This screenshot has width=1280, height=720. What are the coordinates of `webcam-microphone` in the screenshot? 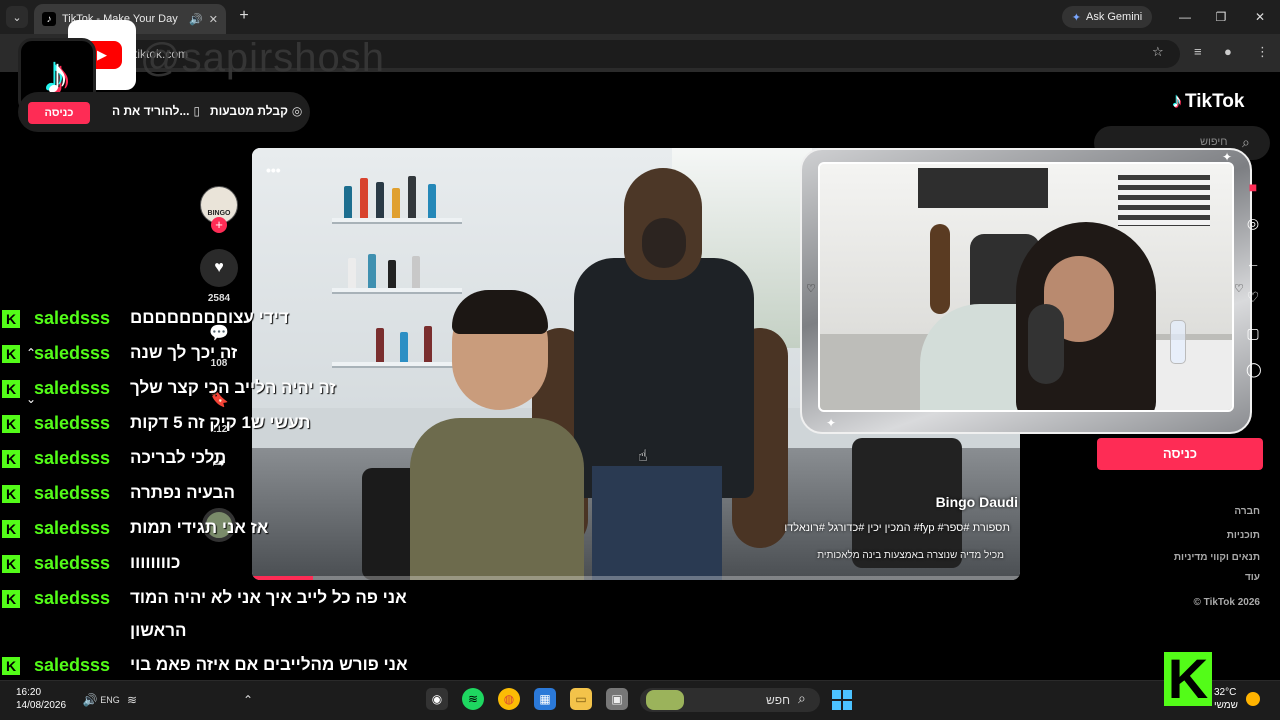 It's located at (1046, 344).